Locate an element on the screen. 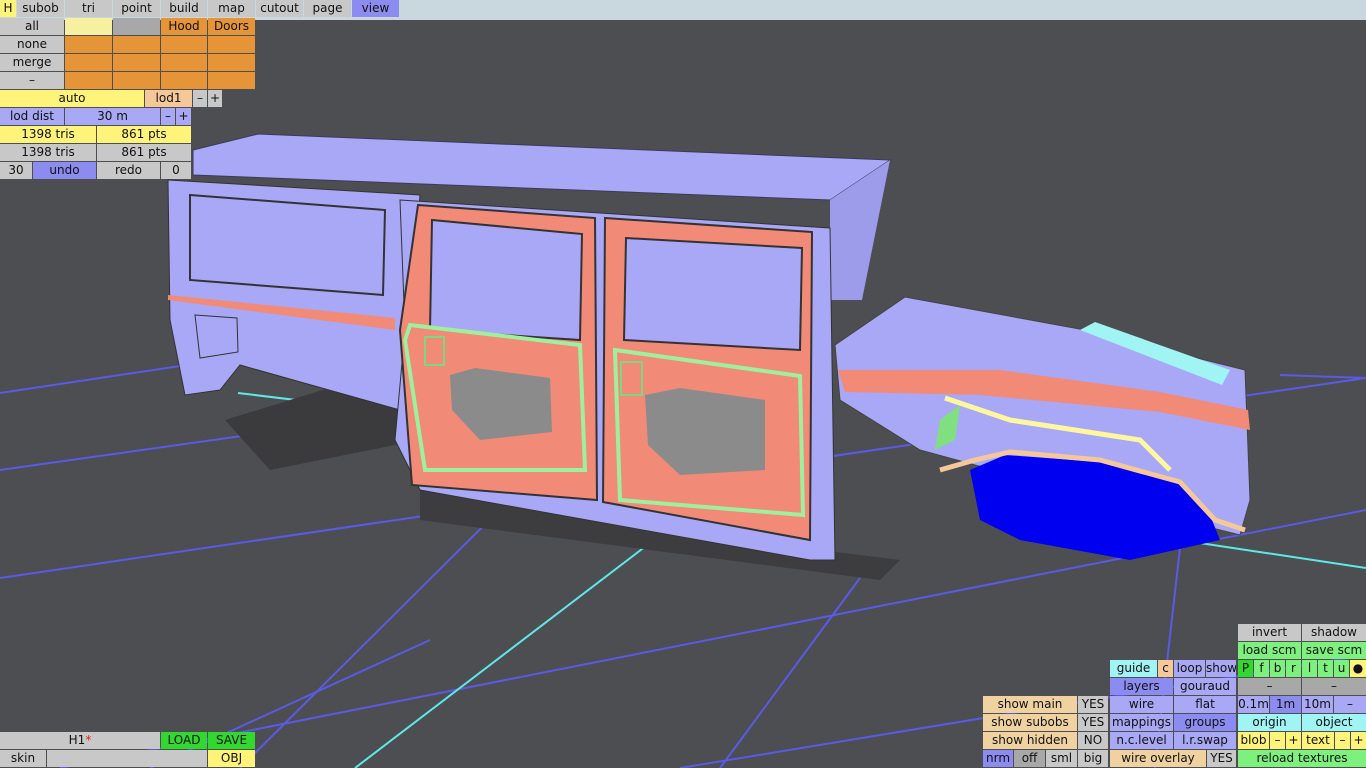 Image resolution: width=1366 pixels, height=768 pixels. flat-button: flat is located at coordinates (1205, 704).